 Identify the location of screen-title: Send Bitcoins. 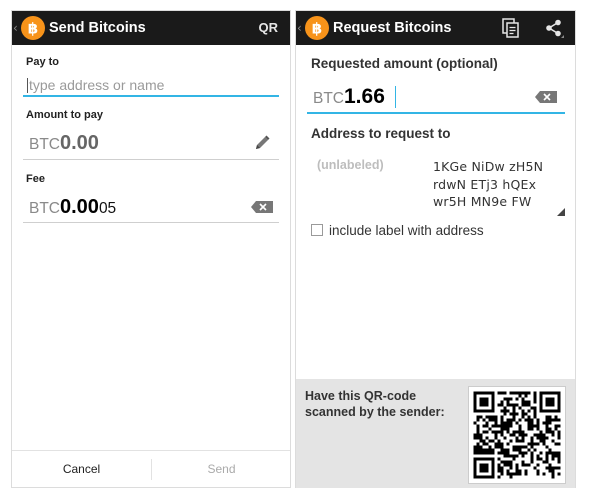
(97, 28).